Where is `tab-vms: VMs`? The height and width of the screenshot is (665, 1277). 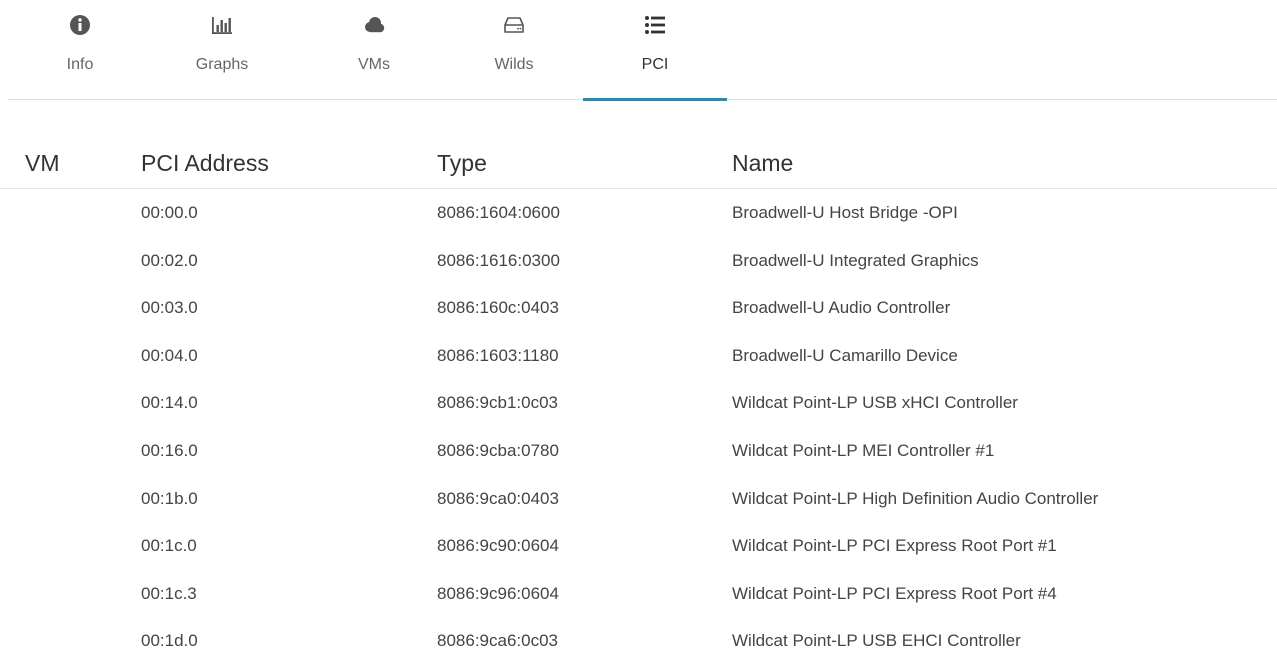
tab-vms: VMs is located at coordinates (374, 49).